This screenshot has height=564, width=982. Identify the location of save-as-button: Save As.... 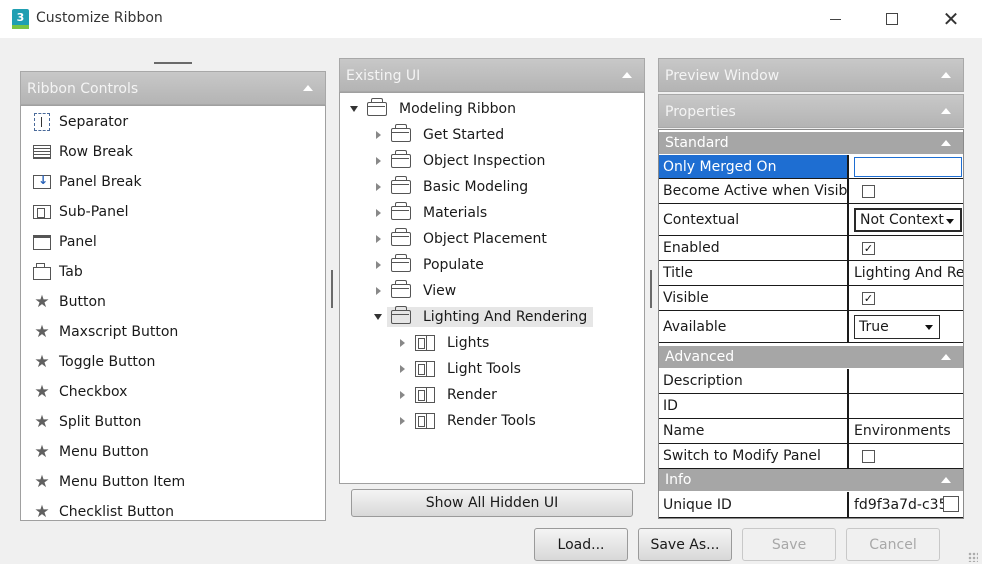
(685, 544).